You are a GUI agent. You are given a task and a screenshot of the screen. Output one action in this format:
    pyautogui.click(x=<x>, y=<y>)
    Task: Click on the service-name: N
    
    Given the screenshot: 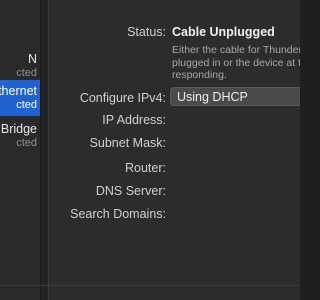 What is the action you would take?
    pyautogui.click(x=32, y=59)
    